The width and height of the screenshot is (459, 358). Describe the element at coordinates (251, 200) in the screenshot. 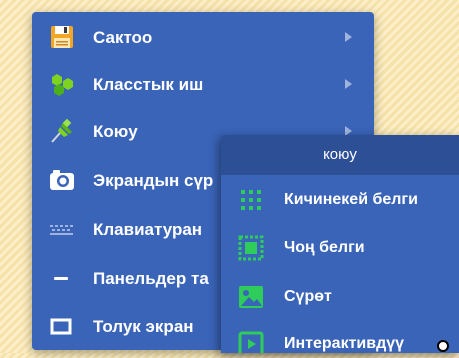

I see `dots-grid-icon` at that location.